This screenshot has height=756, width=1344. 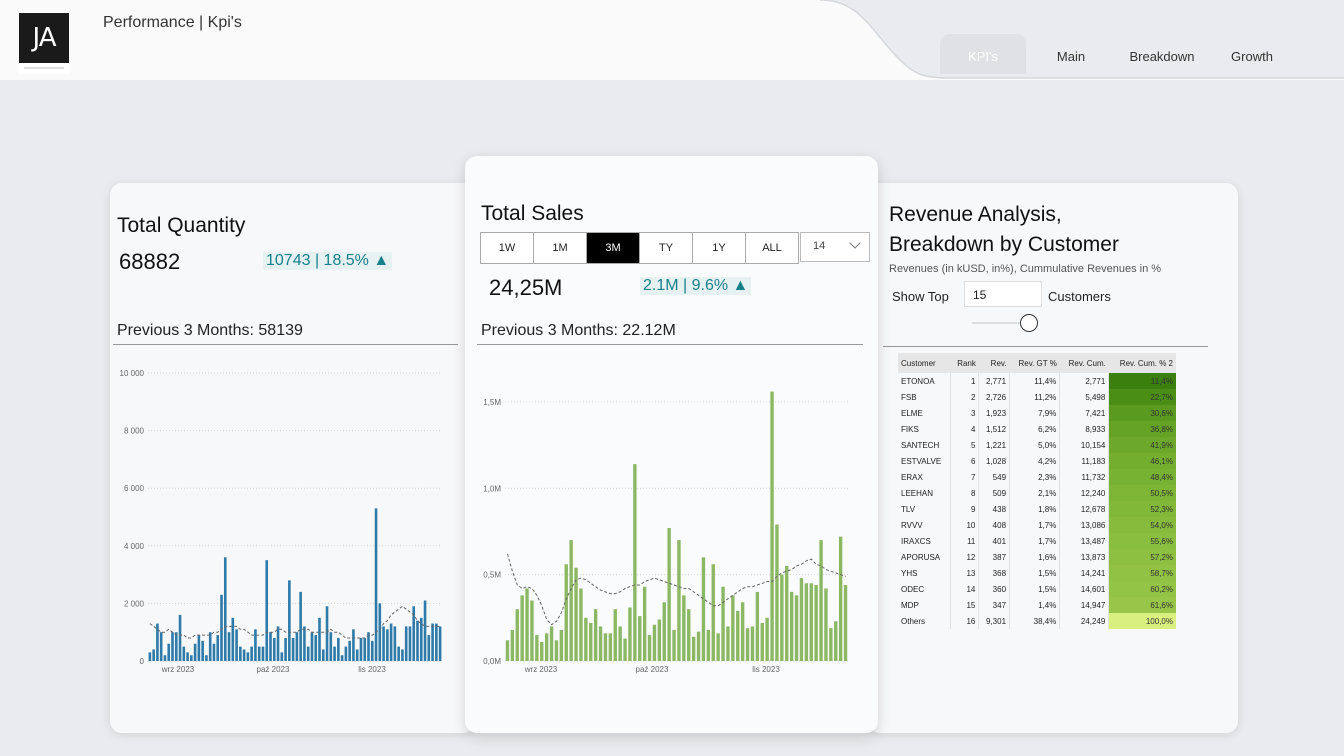 I want to click on table-row: ODEC 14 360 1,5% 14,601 60,2%, so click(x=1037, y=589).